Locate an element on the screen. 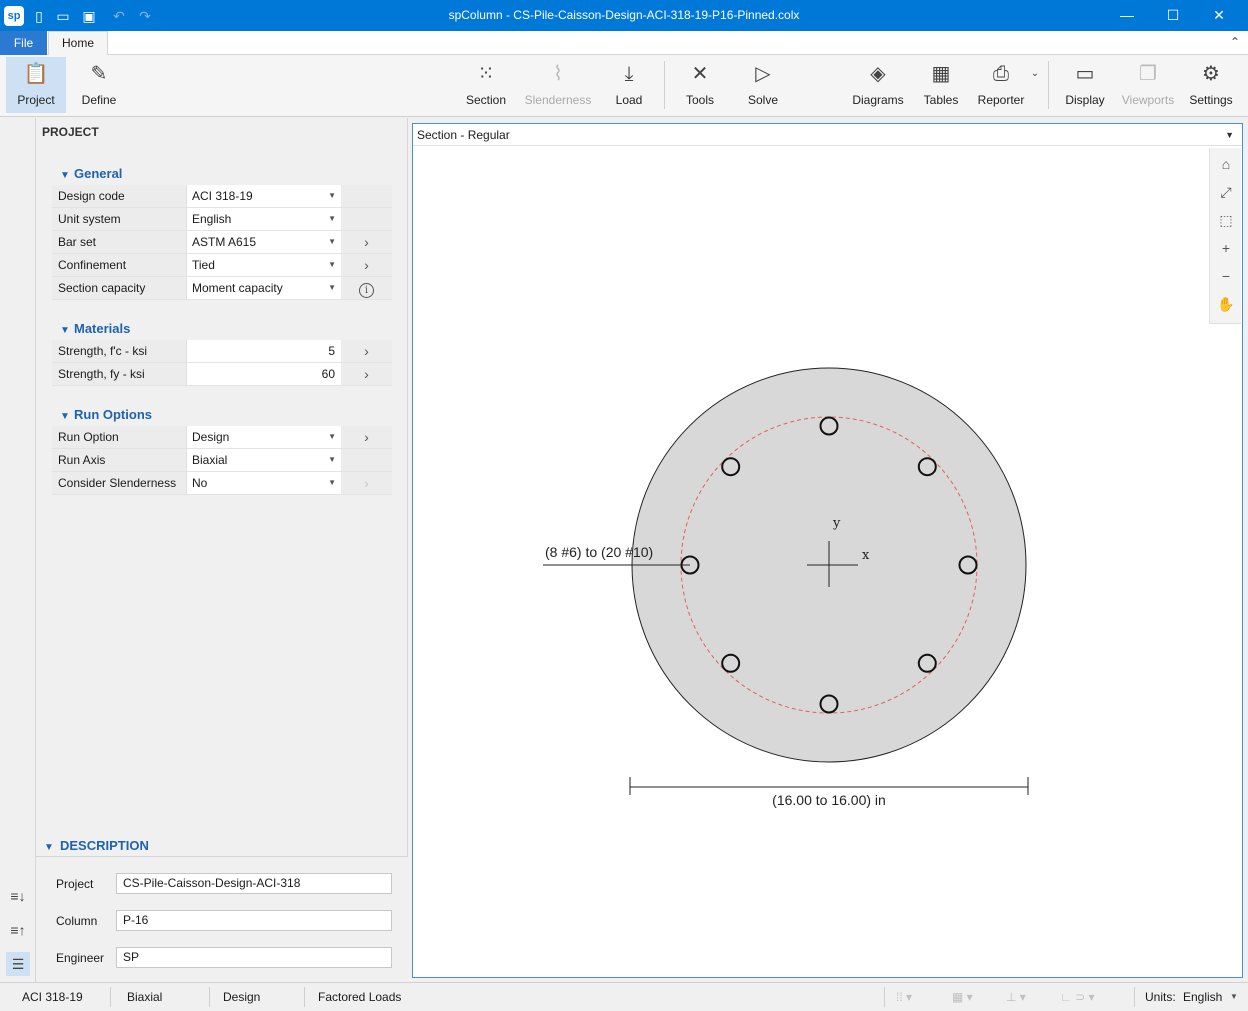 The image size is (1248, 1011). zoom-out-icon: − is located at coordinates (1226, 276).